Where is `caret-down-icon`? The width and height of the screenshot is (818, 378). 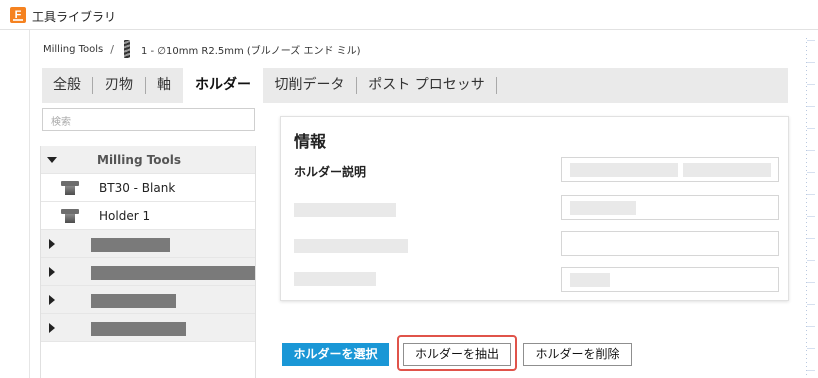
caret-down-icon is located at coordinates (52, 160).